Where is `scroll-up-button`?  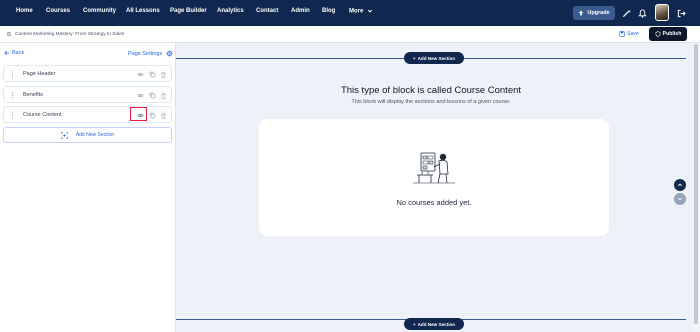 scroll-up-button is located at coordinates (680, 185).